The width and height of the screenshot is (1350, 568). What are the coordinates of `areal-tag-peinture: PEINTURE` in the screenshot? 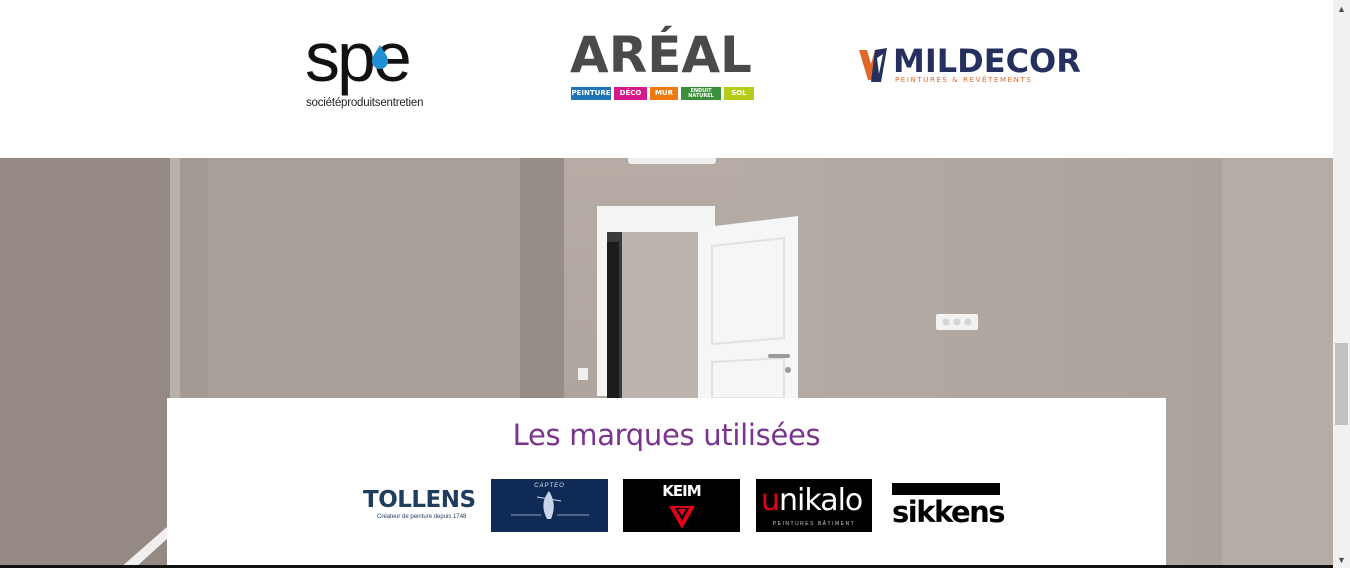 It's located at (591, 93).